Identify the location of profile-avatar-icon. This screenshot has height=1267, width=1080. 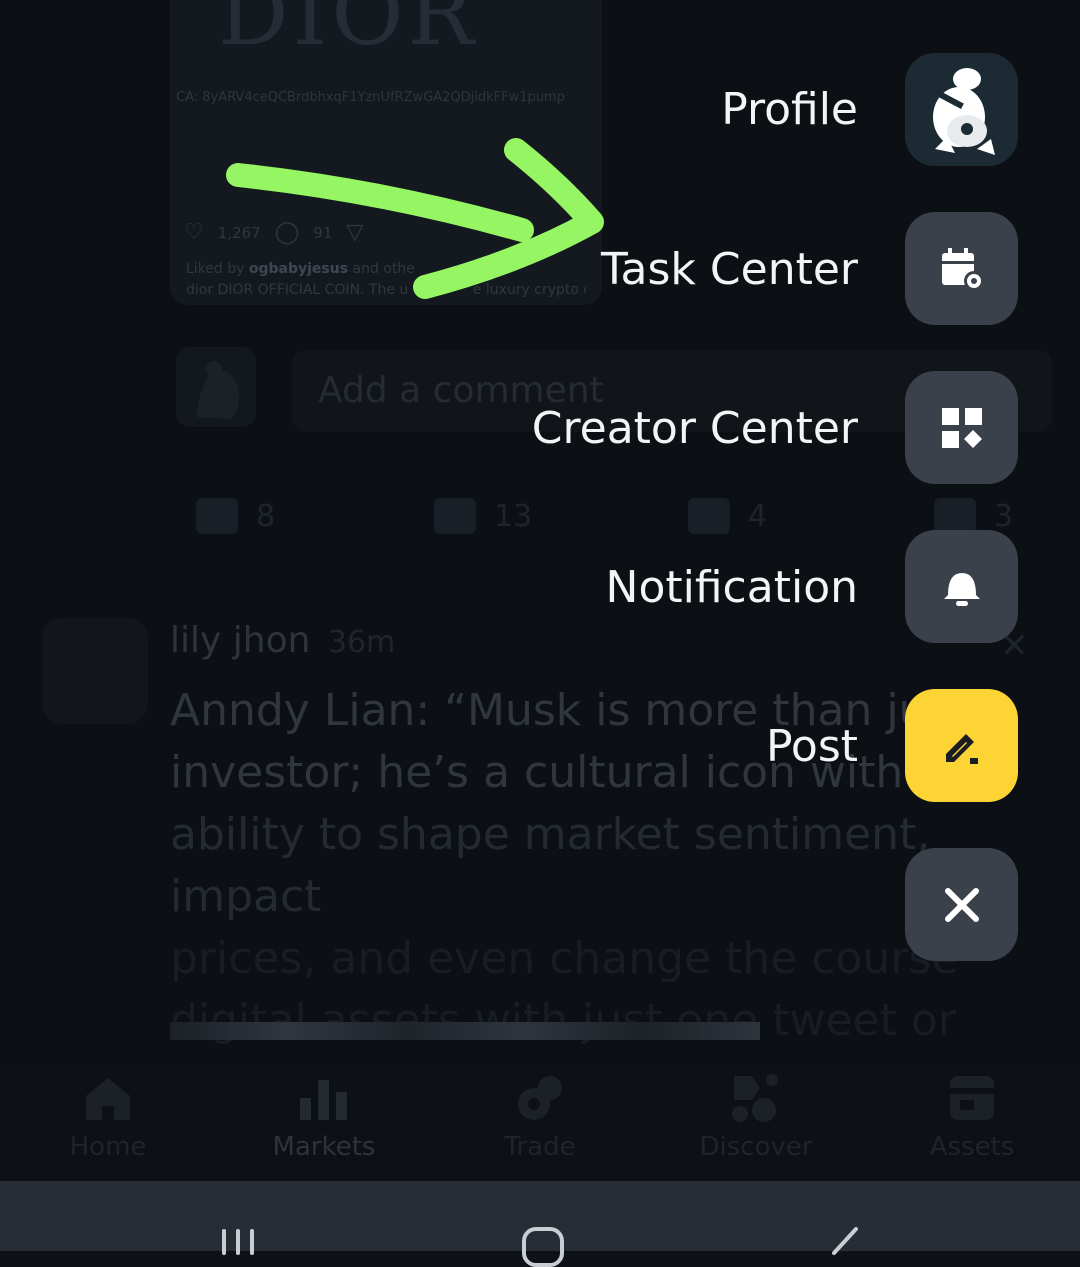
(961, 109).